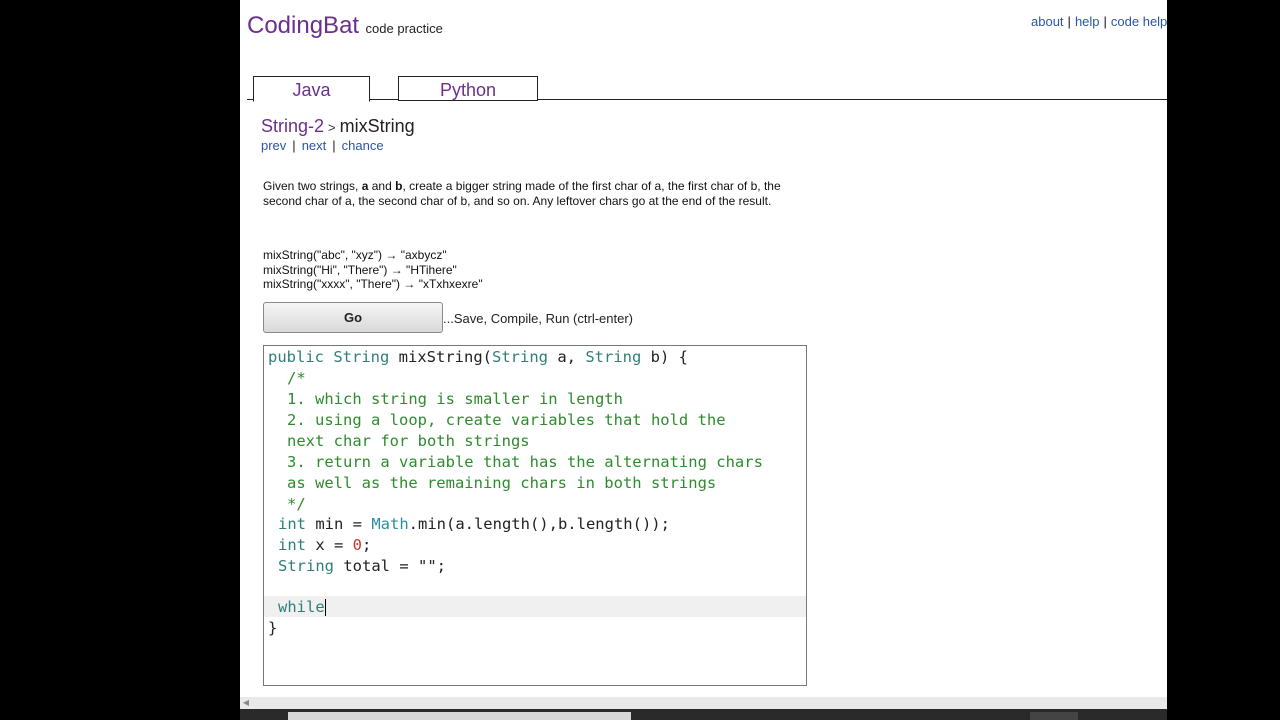  What do you see at coordinates (325, 545) in the screenshot?
I see `code-line: int x = 0;` at bounding box center [325, 545].